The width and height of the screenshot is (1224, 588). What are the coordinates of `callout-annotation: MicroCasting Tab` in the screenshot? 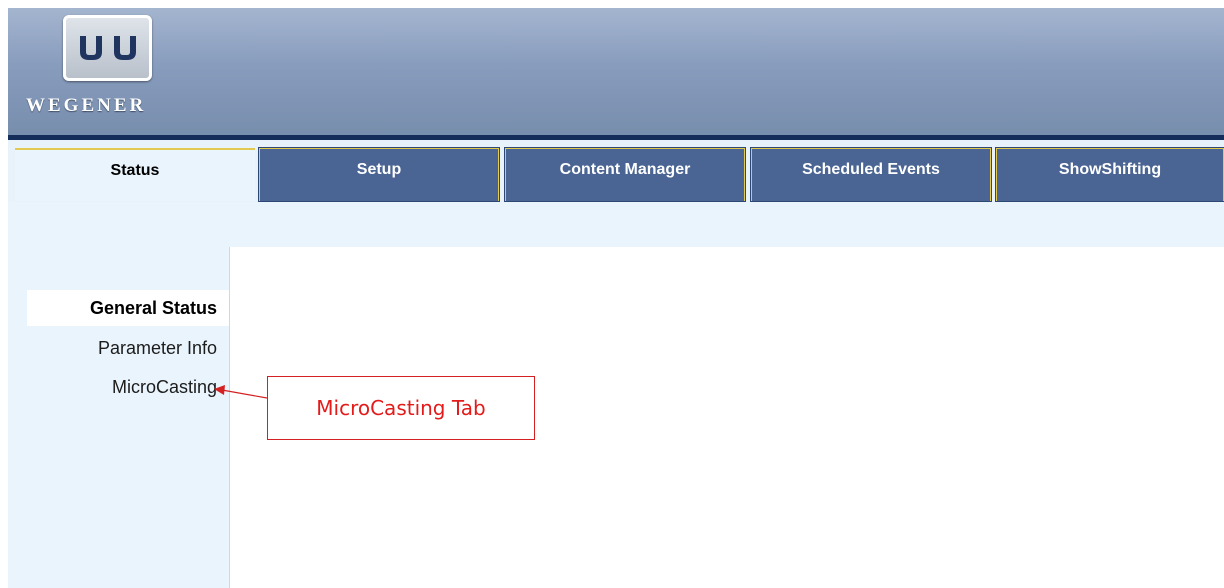 It's located at (401, 408).